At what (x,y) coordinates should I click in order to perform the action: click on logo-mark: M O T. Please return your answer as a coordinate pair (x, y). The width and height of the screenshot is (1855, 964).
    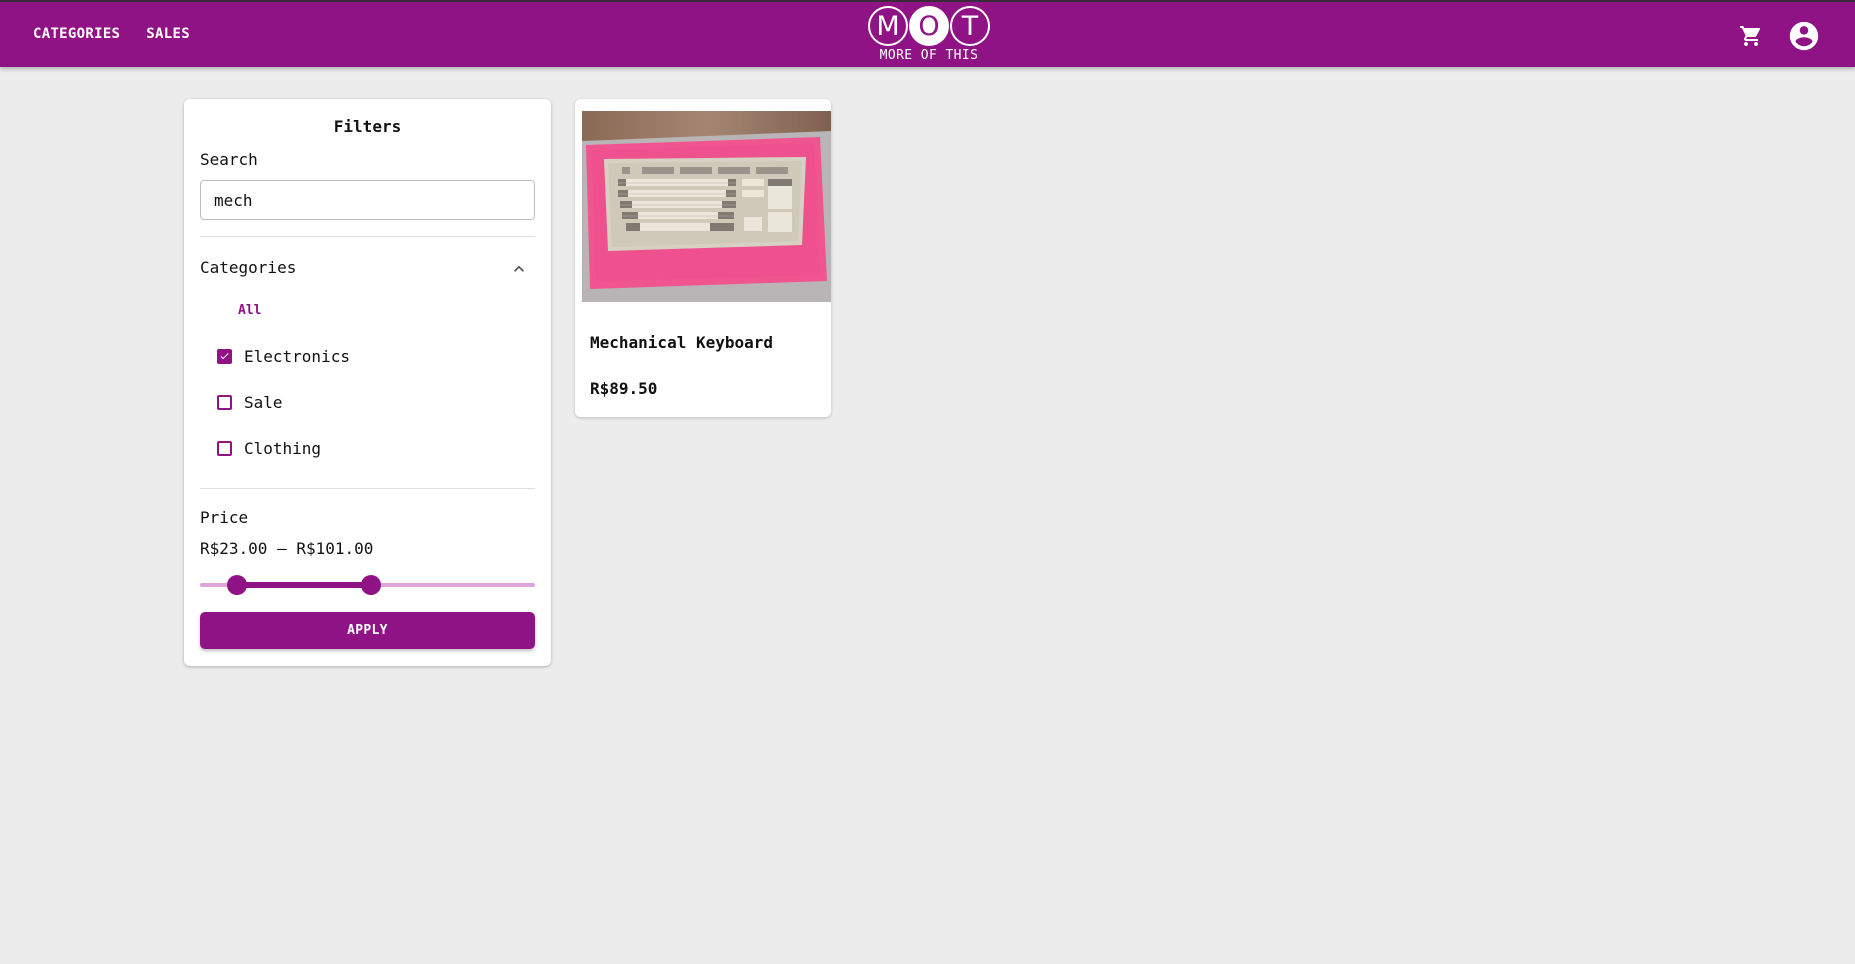
    Looking at the image, I should click on (929, 26).